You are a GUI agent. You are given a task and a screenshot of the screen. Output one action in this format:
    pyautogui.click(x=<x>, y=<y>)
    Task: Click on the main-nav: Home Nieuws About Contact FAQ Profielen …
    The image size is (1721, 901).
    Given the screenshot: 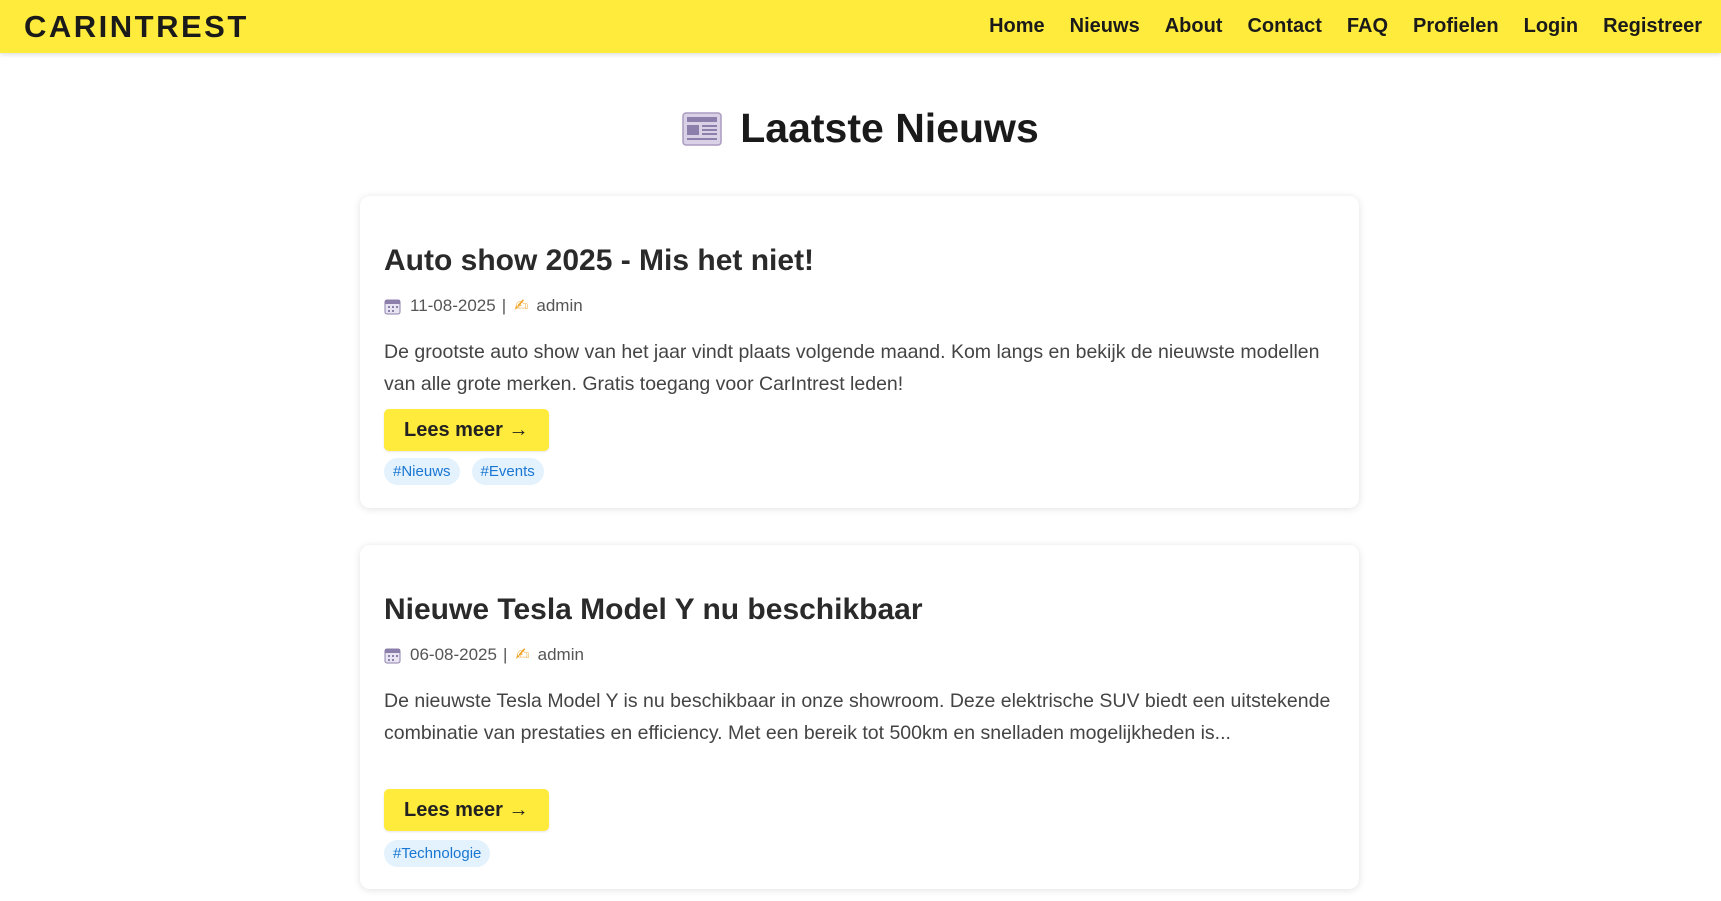 What is the action you would take?
    pyautogui.click(x=1345, y=26)
    